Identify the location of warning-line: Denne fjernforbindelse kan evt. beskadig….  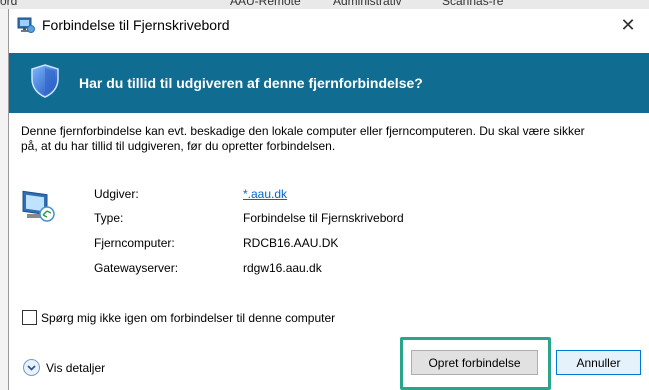
(303, 131).